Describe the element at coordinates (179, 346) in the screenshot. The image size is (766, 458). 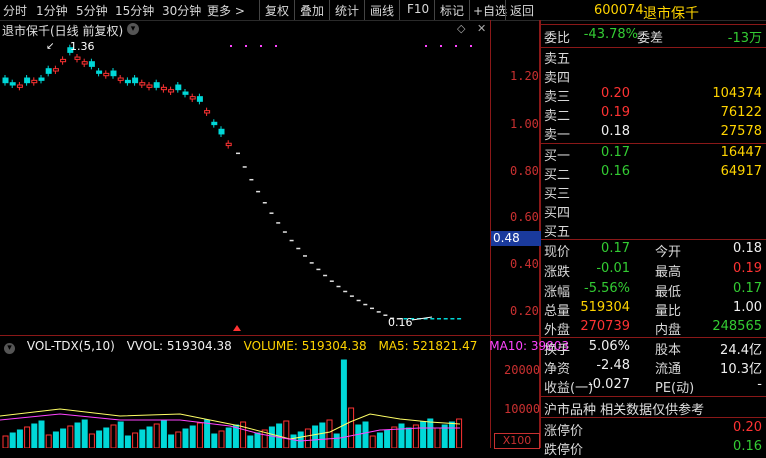
I see `vvol-value: VVOL: 519304.38` at that location.